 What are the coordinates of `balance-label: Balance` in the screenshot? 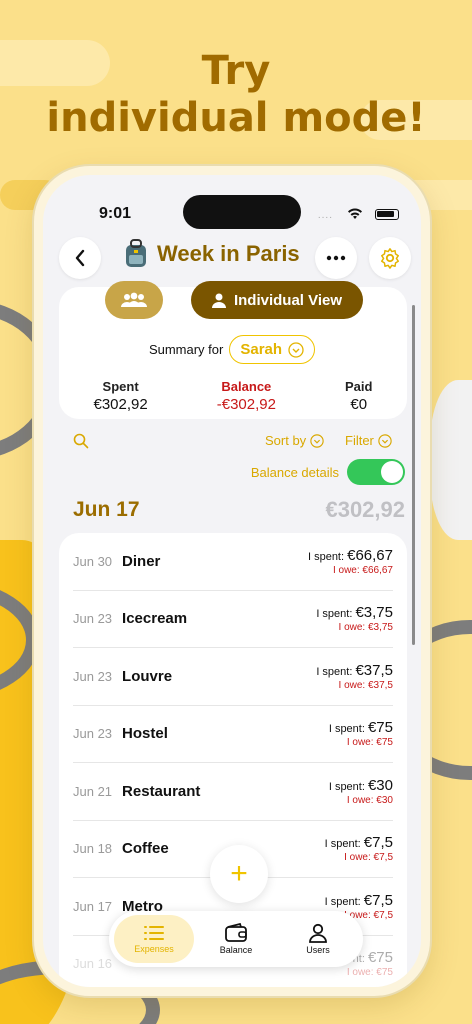 It's located at (246, 386).